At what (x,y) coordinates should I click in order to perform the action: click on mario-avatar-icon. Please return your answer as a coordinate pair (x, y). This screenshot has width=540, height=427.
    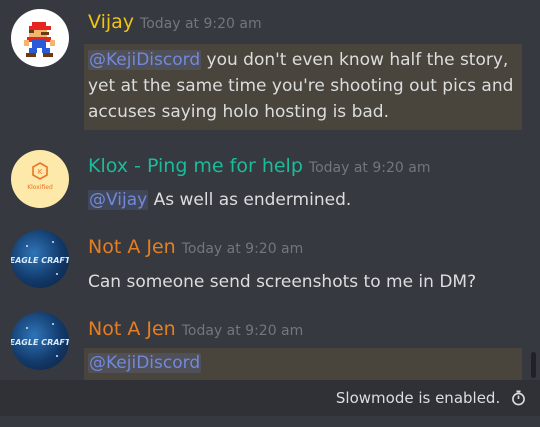
    Looking at the image, I should click on (39, 39).